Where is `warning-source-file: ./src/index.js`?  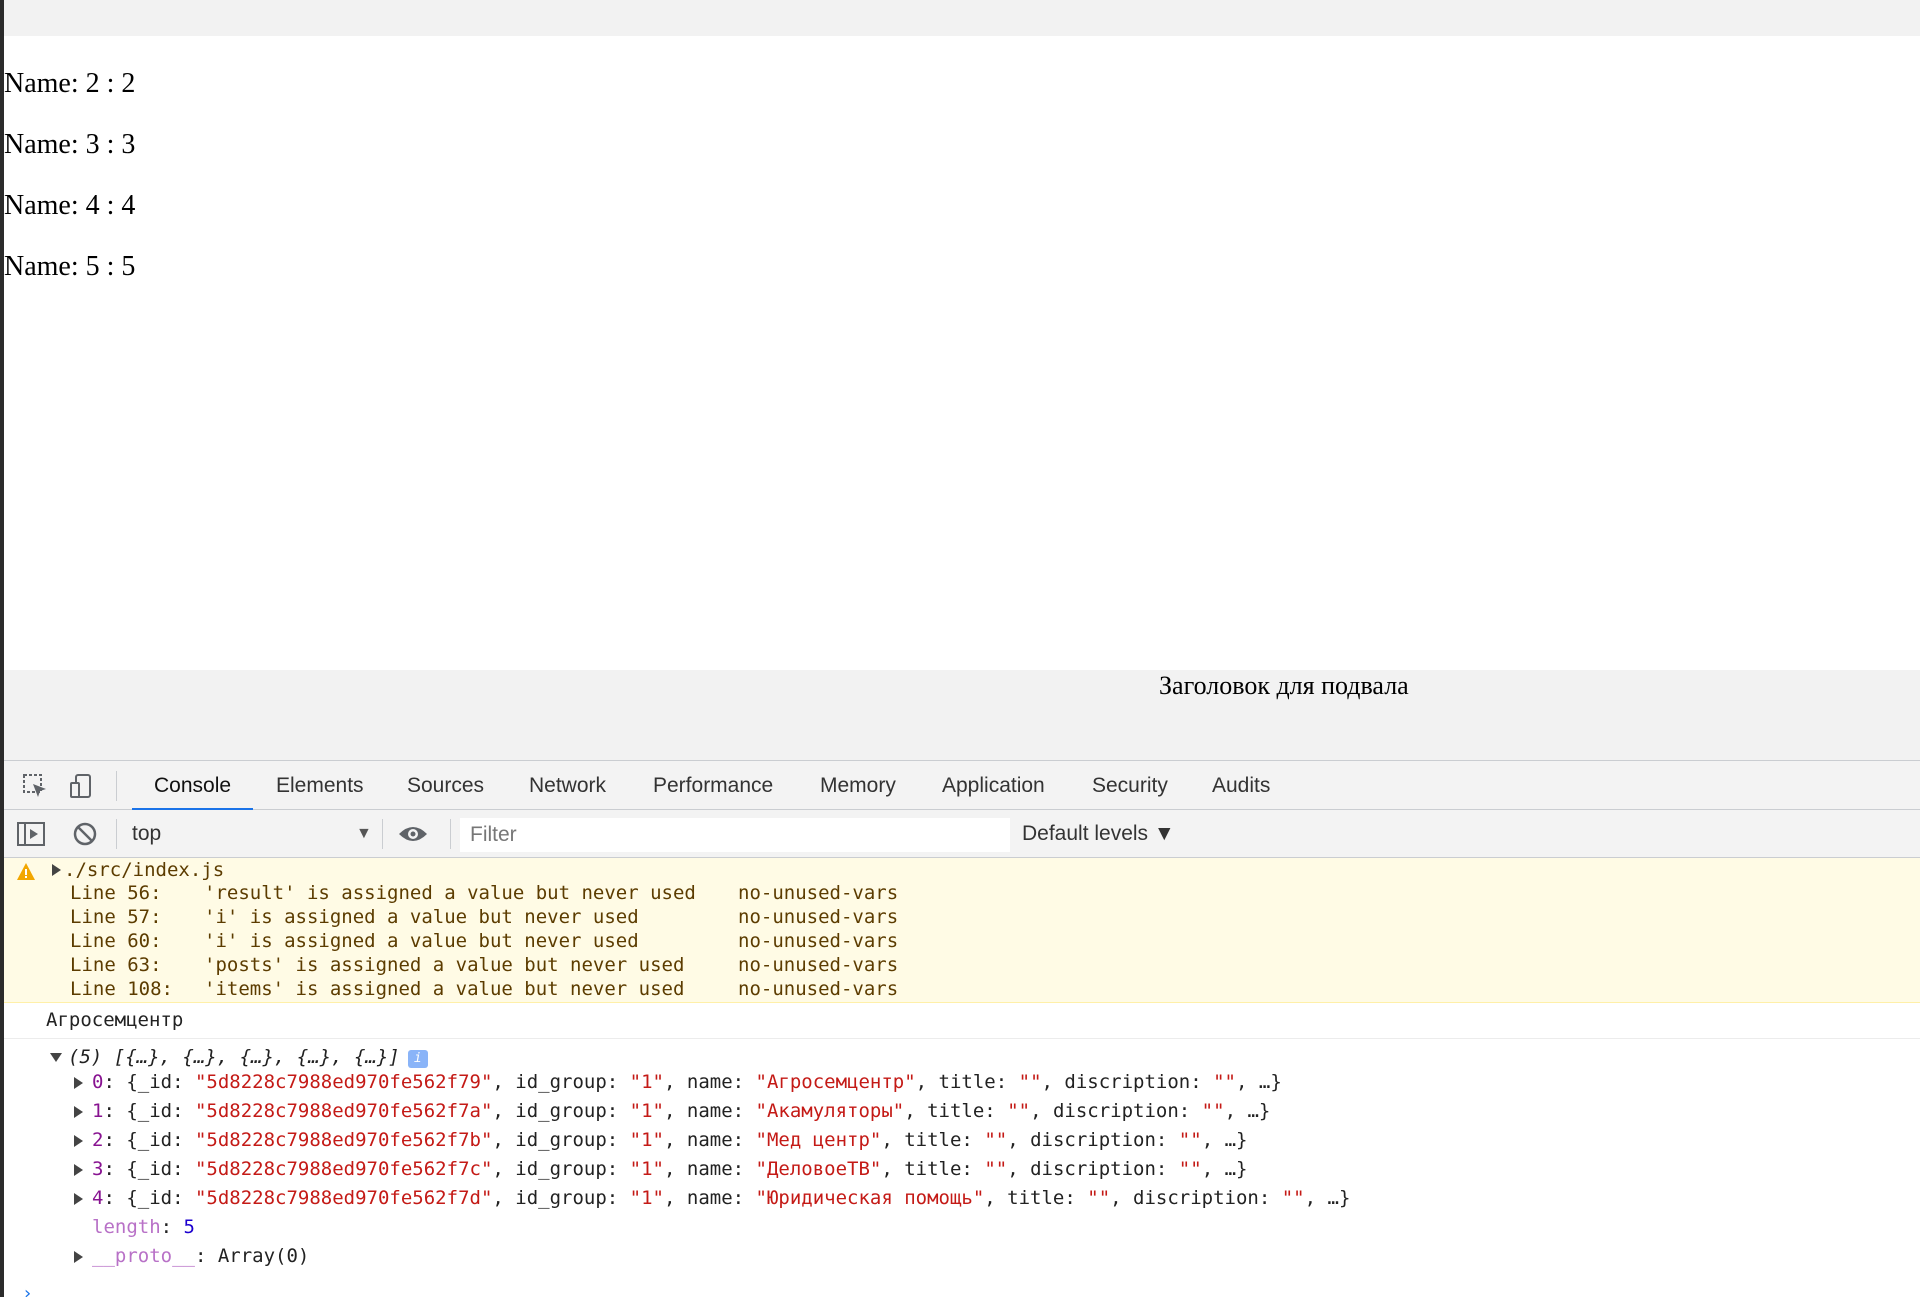
warning-source-file: ./src/index.js is located at coordinates (144, 870).